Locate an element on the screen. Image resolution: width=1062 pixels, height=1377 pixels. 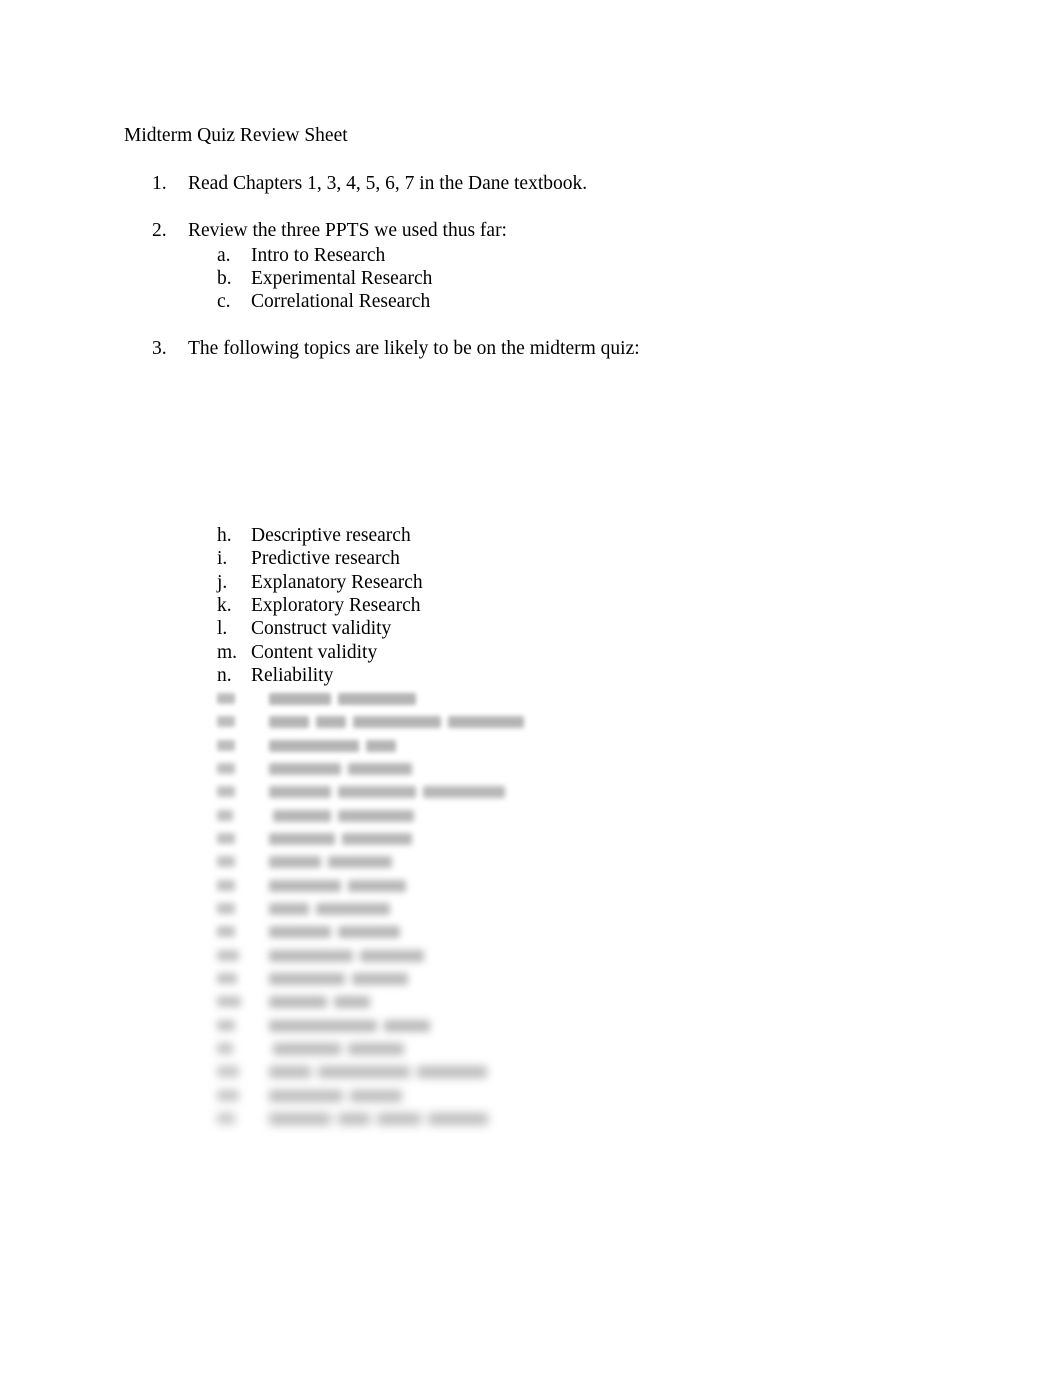
topic-list-item-2: j. Explanatory Research is located at coordinates (320, 583).